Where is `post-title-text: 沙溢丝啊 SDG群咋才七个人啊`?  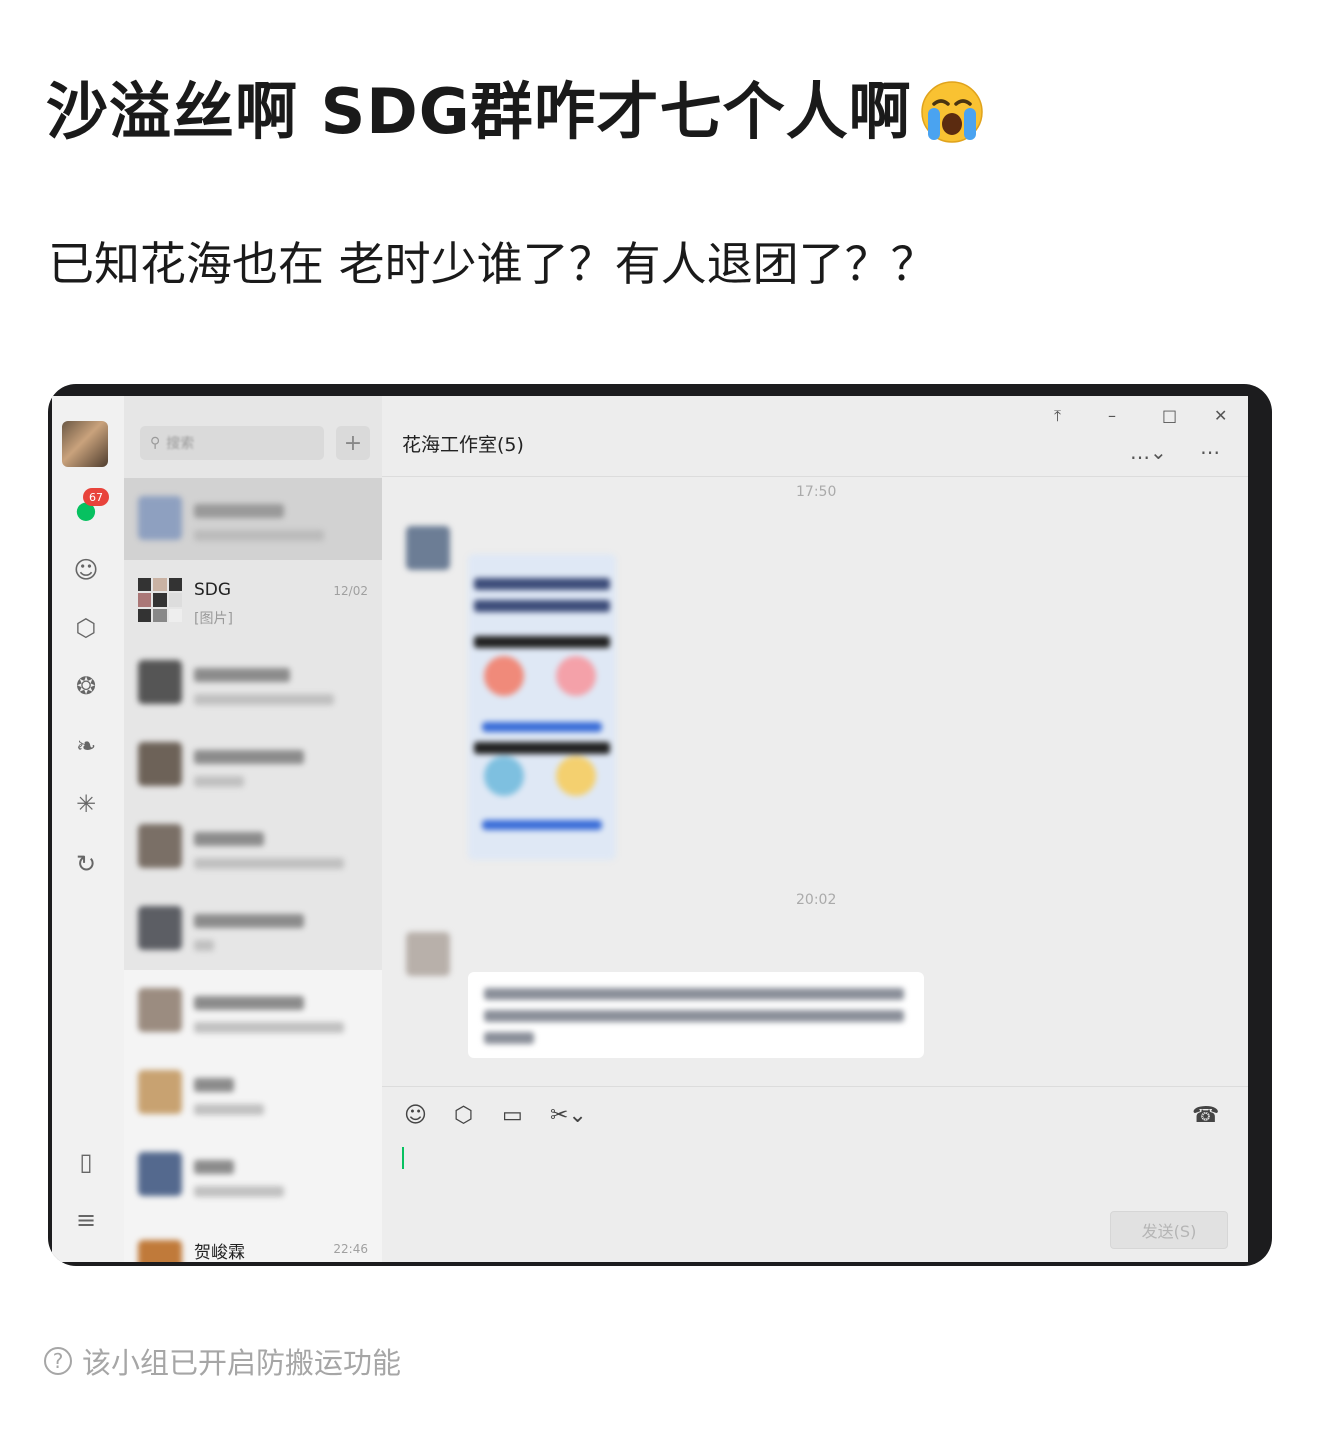
post-title-text: 沙溢丝啊 SDG群咋才七个人啊 is located at coordinates (479, 111).